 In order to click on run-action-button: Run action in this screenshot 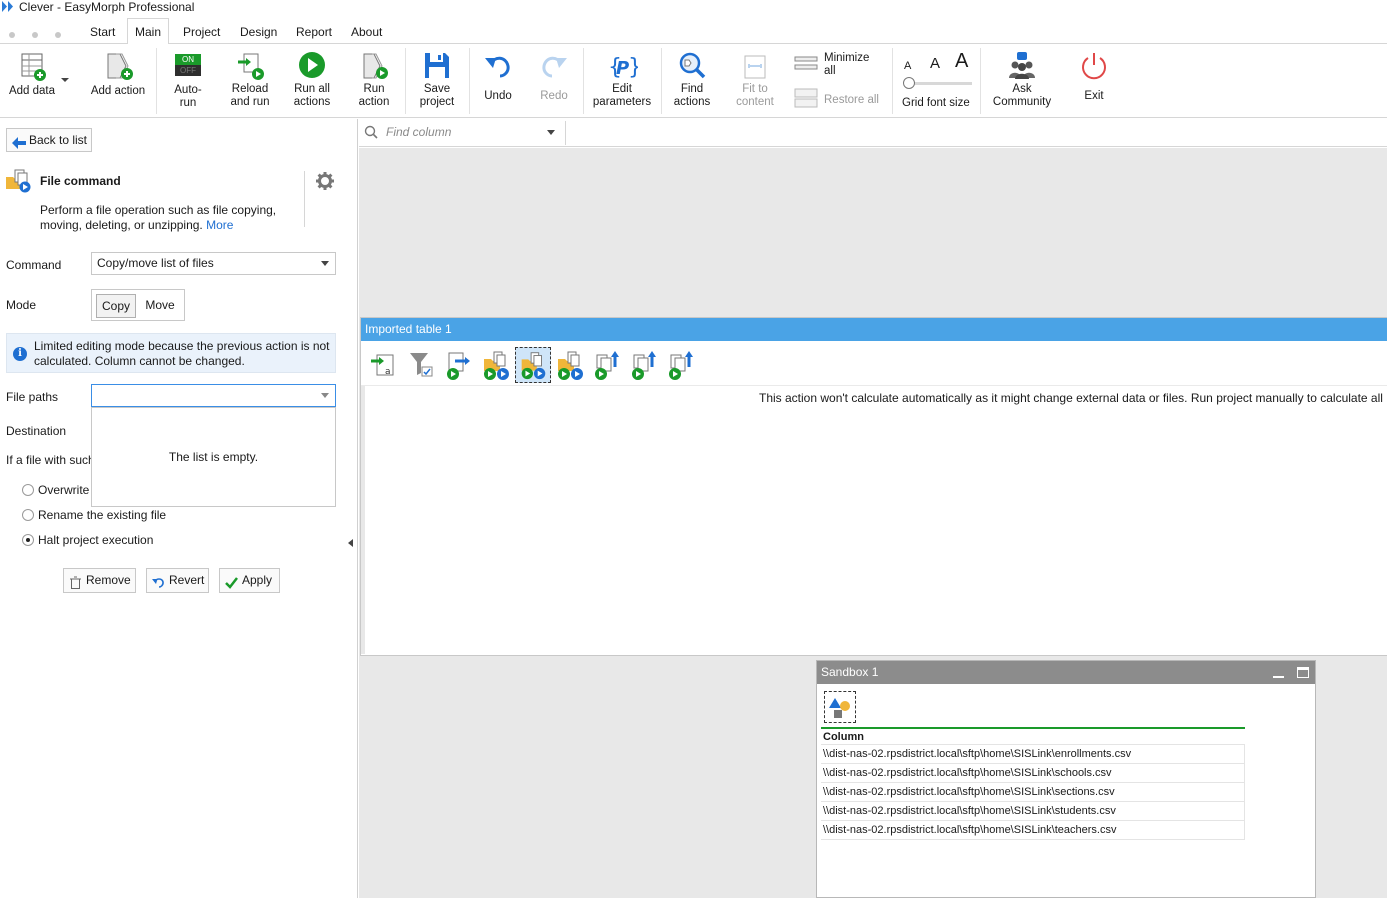, I will do `click(374, 79)`.